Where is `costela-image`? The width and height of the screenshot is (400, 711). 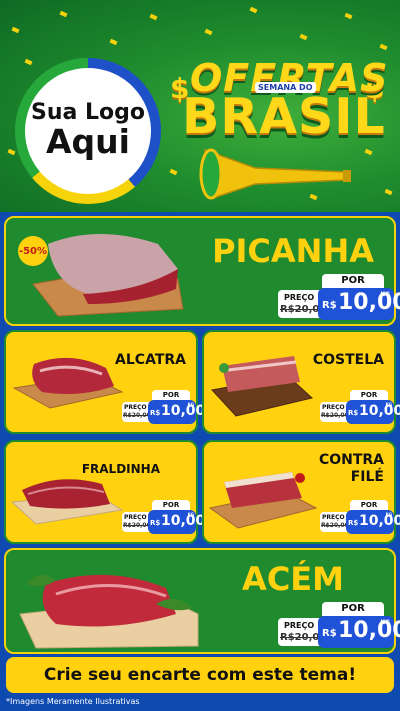
costela-image is located at coordinates (262, 386).